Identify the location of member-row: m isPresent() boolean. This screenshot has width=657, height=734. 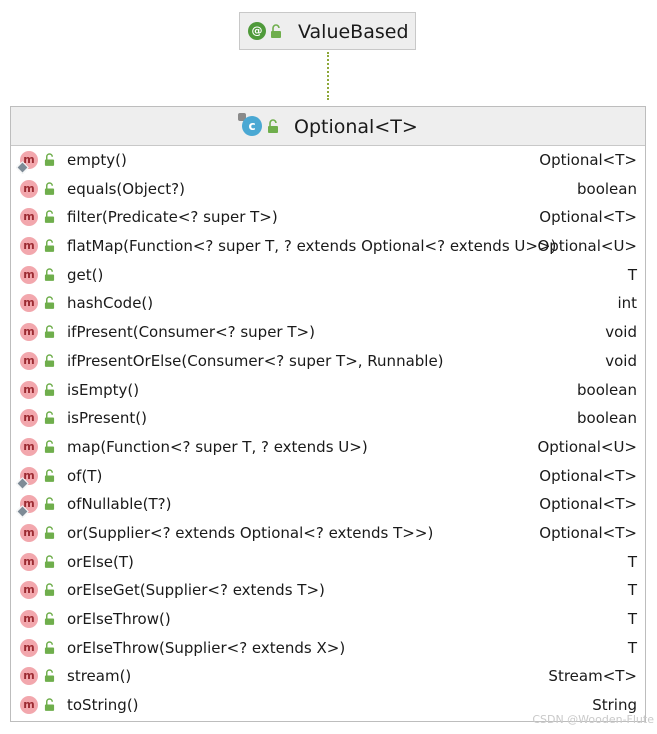
(328, 418).